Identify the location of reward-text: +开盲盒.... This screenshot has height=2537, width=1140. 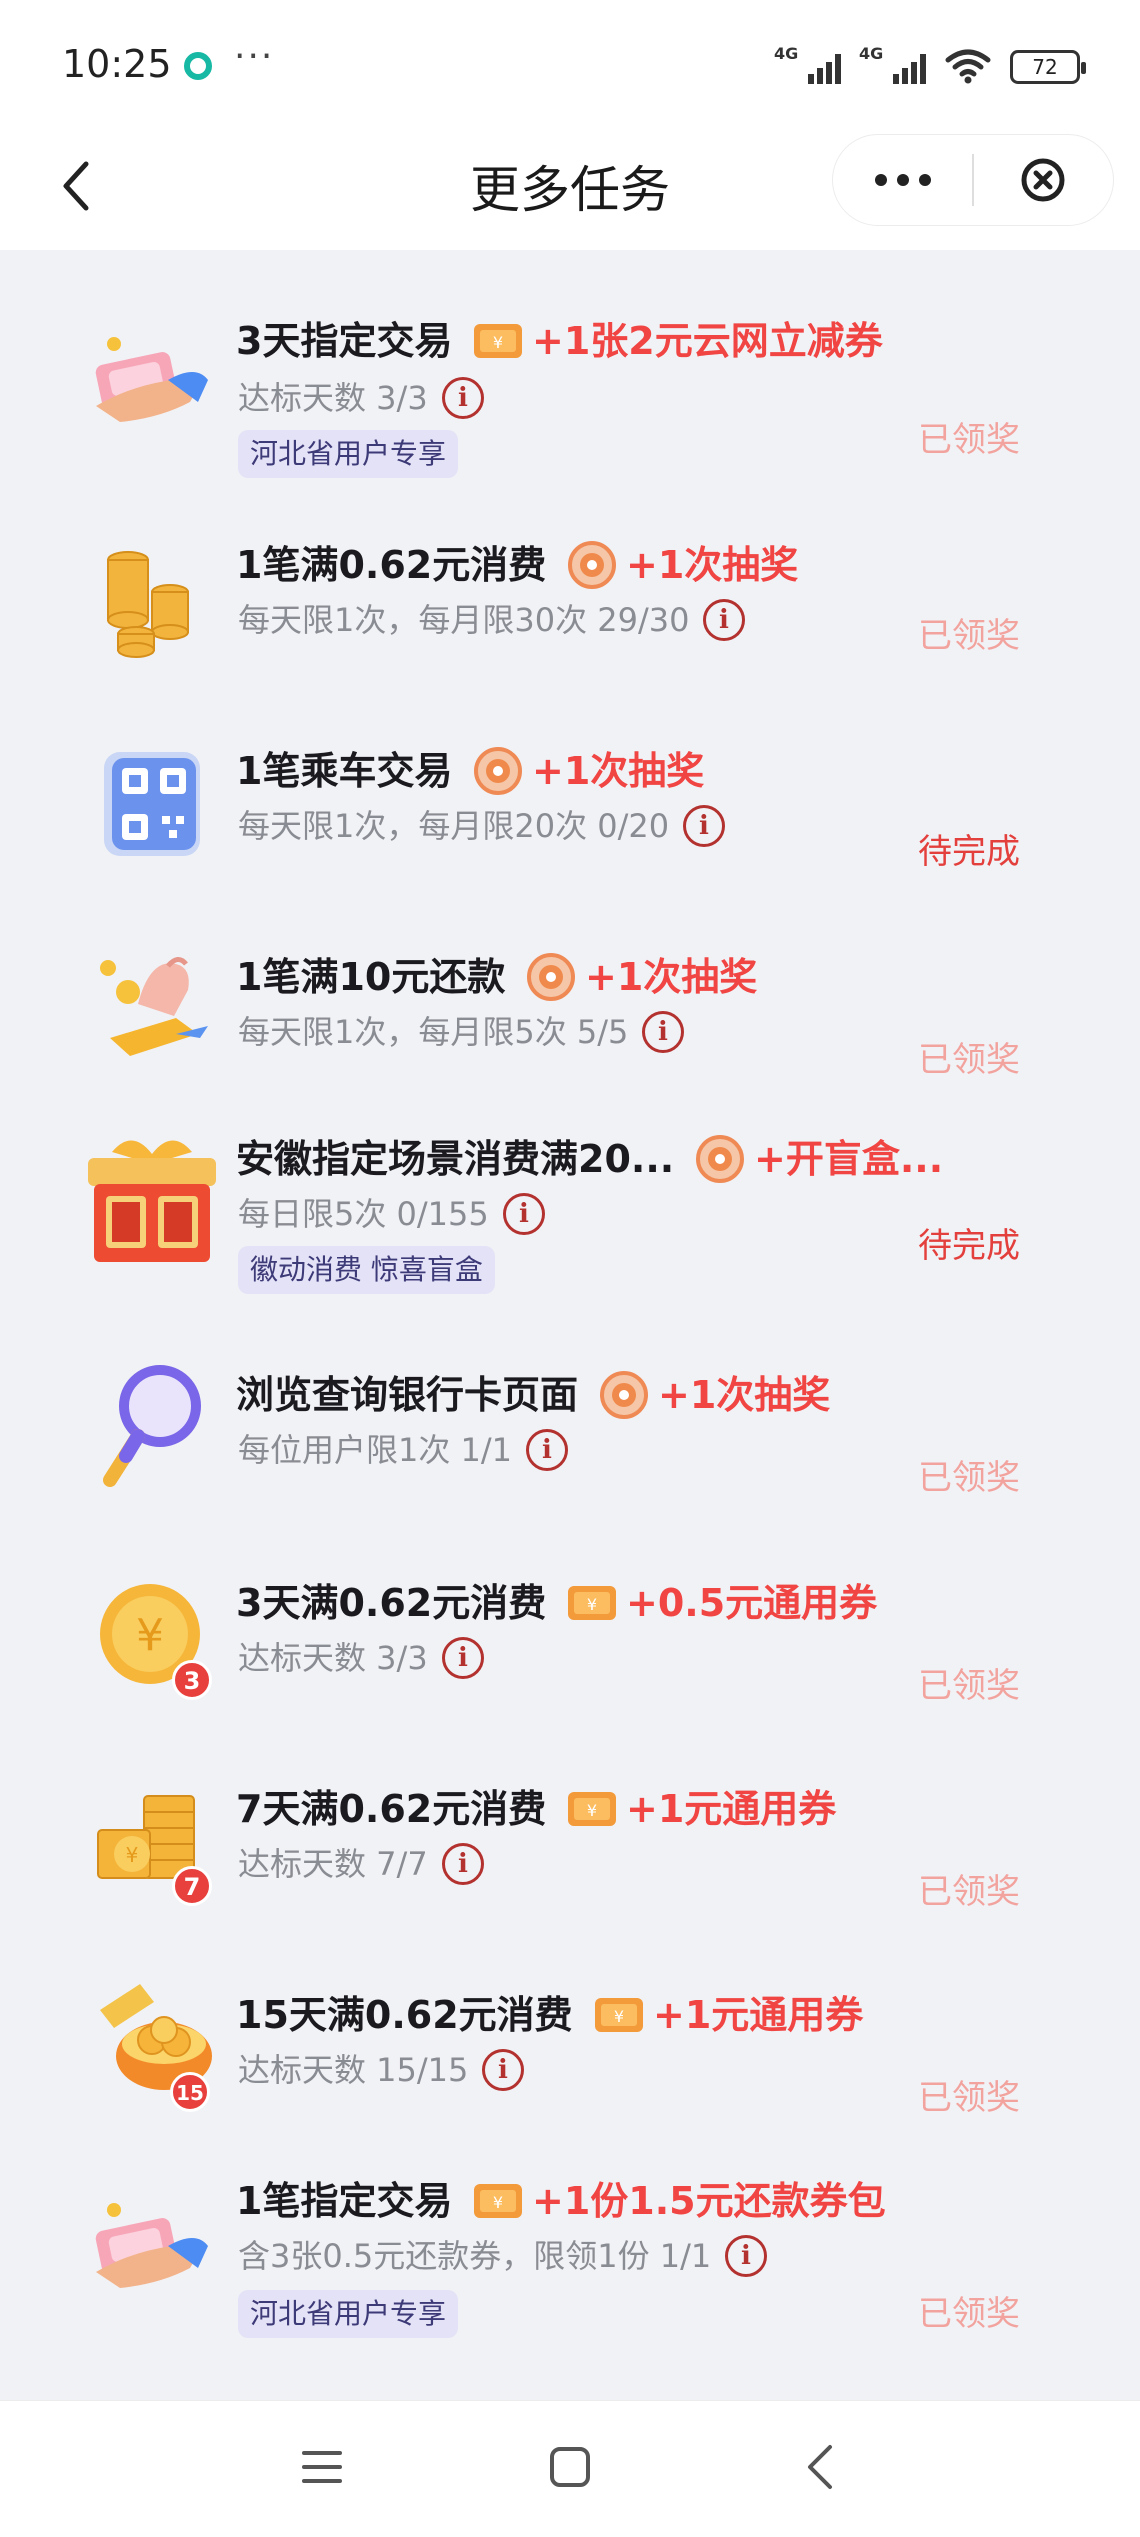
(849, 1159).